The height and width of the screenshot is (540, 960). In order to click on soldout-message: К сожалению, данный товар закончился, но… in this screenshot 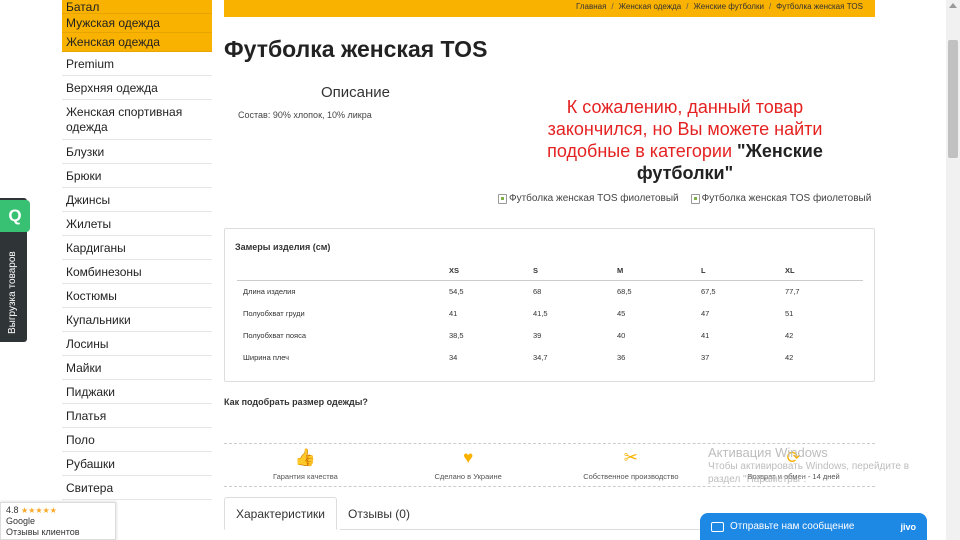, I will do `click(685, 140)`.